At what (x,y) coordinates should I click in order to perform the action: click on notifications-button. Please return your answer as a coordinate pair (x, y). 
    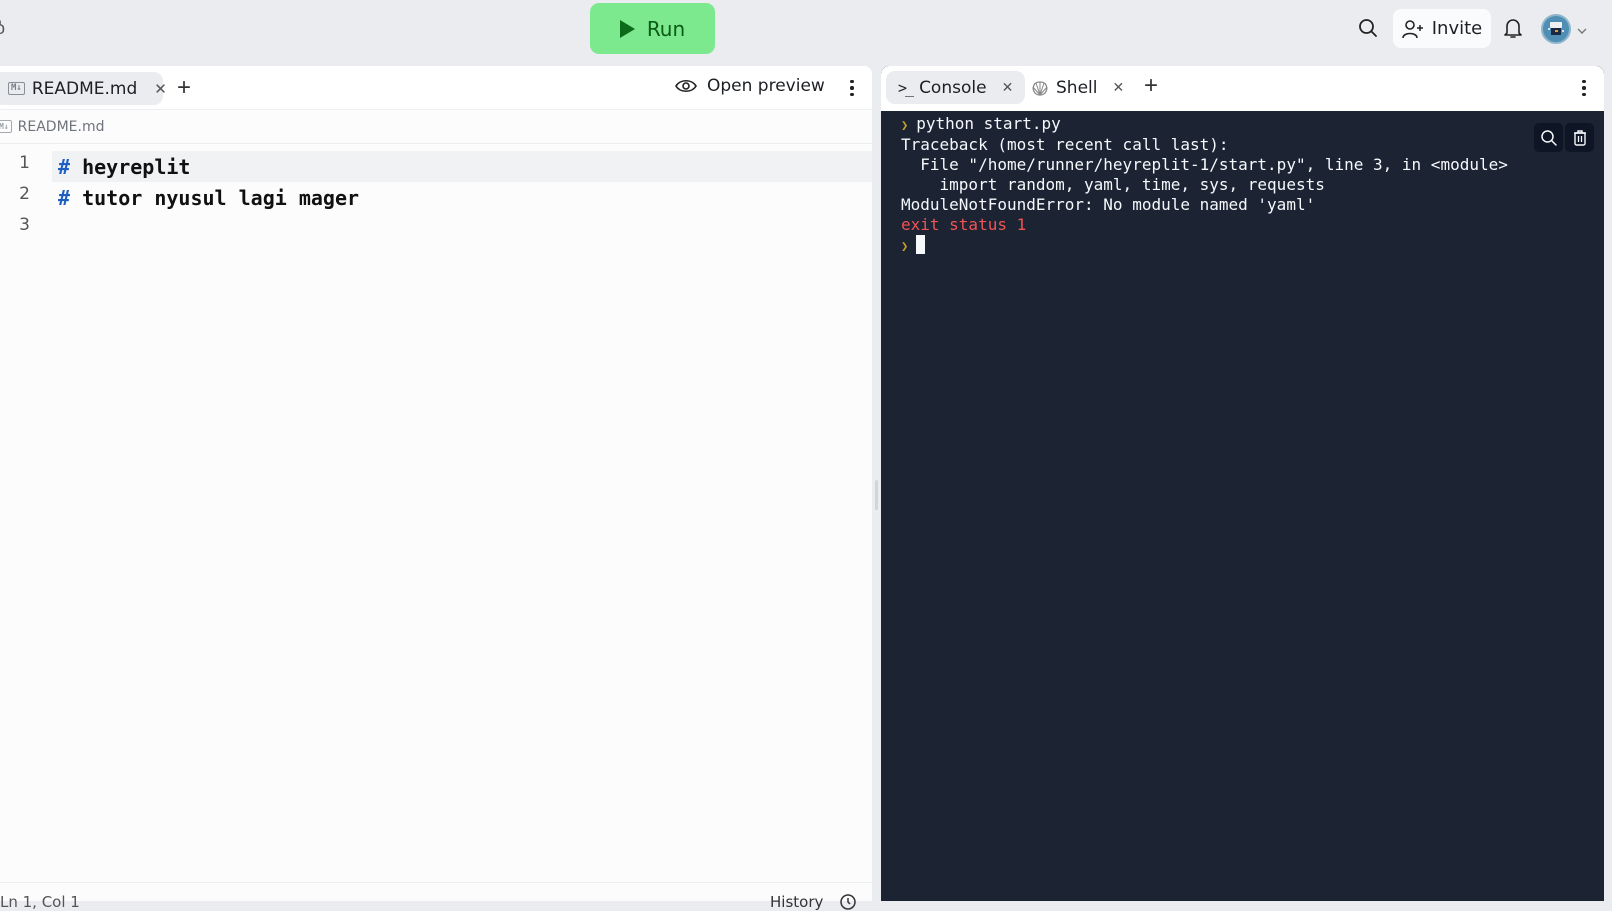
    Looking at the image, I should click on (1513, 28).